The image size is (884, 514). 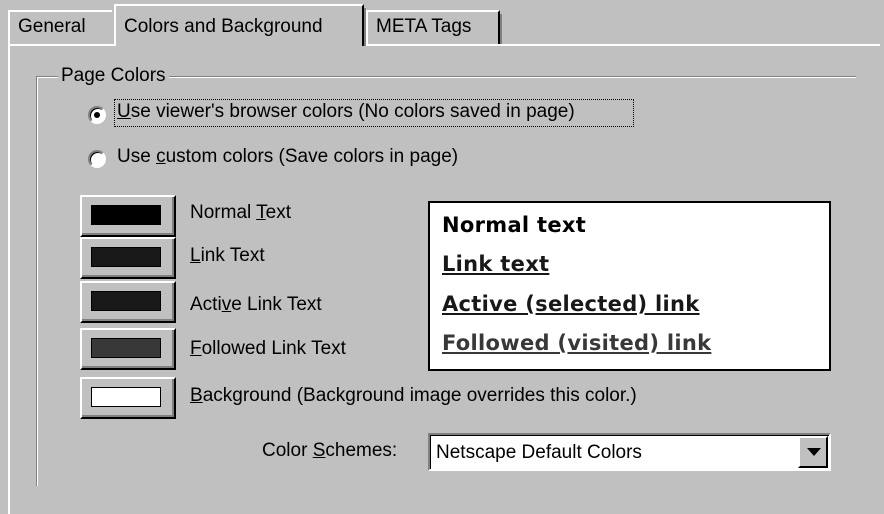 What do you see at coordinates (424, 26) in the screenshot?
I see `tab-meta-label: META Tags` at bounding box center [424, 26].